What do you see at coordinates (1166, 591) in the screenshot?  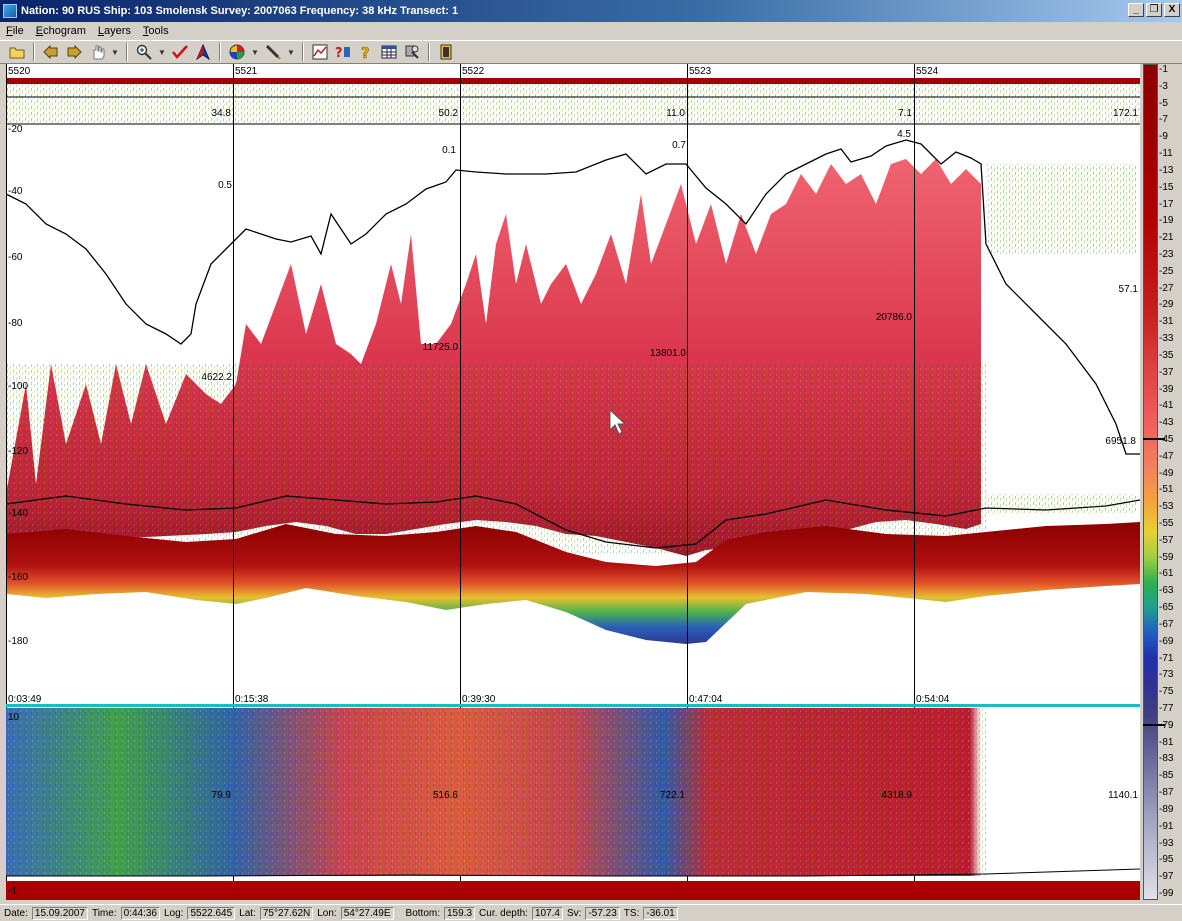 I see `palette-scale-label: -63` at bounding box center [1166, 591].